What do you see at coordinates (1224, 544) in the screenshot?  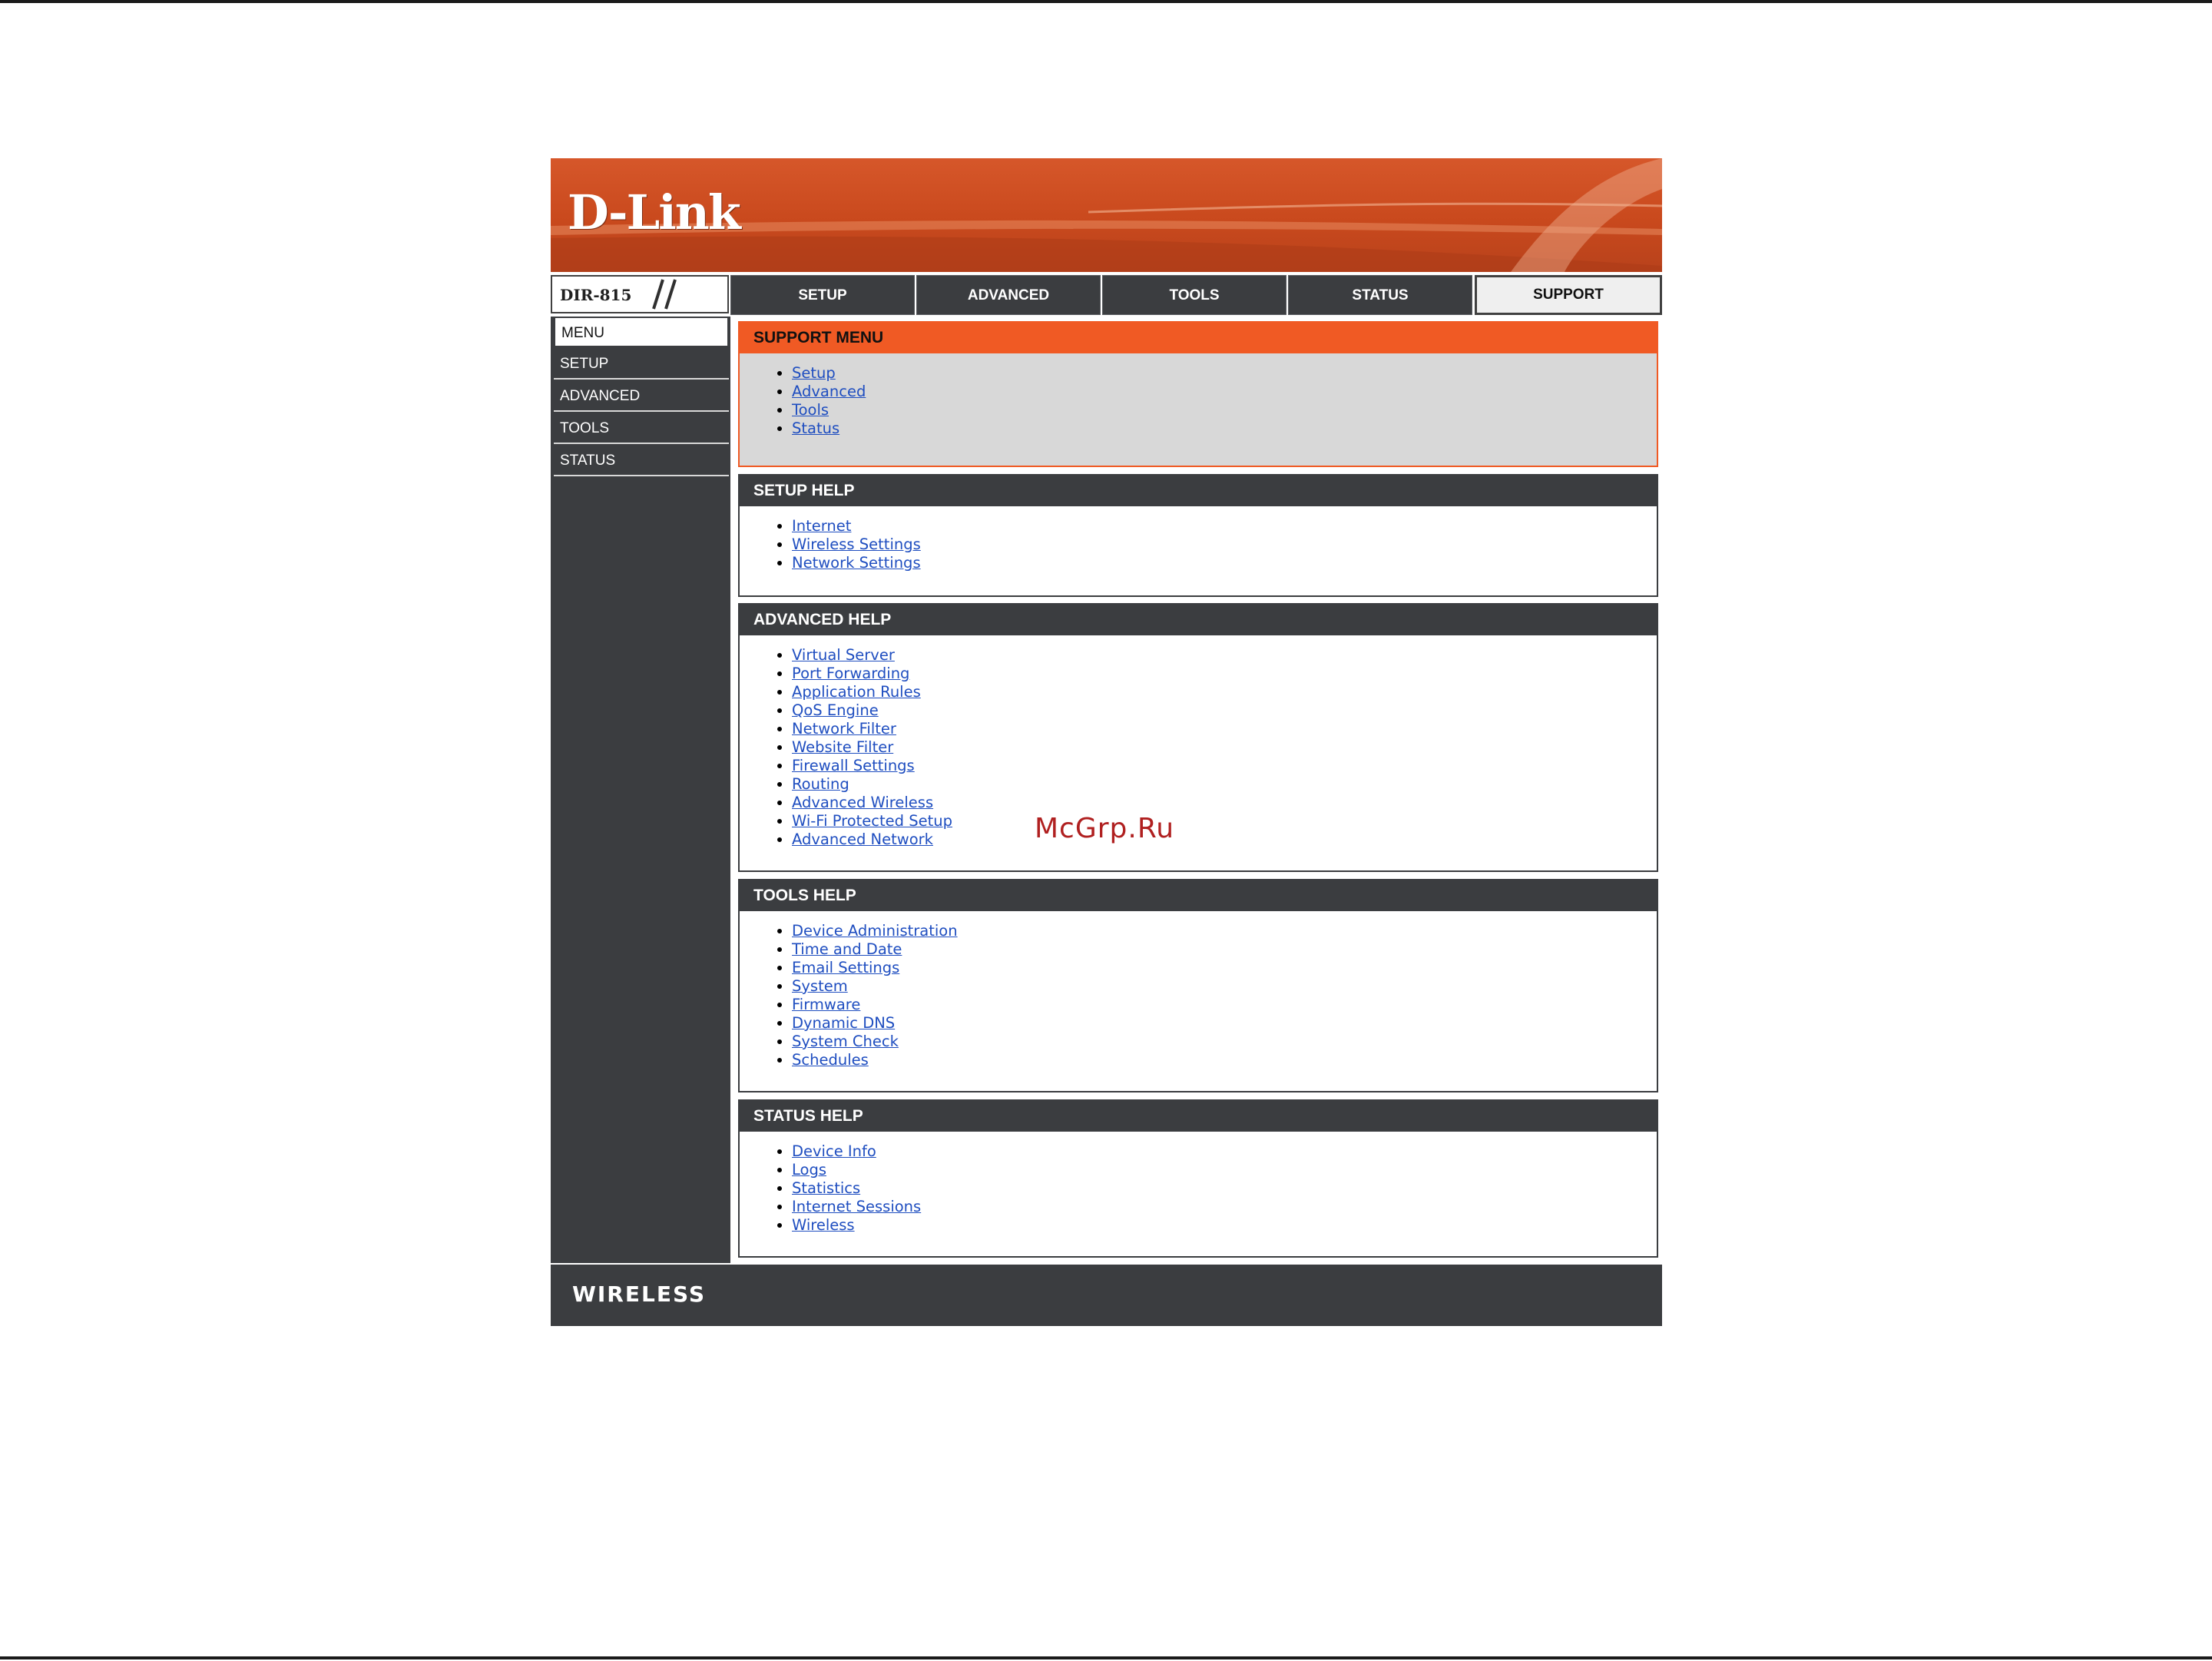 I see `list-item: Wireless Settings` at bounding box center [1224, 544].